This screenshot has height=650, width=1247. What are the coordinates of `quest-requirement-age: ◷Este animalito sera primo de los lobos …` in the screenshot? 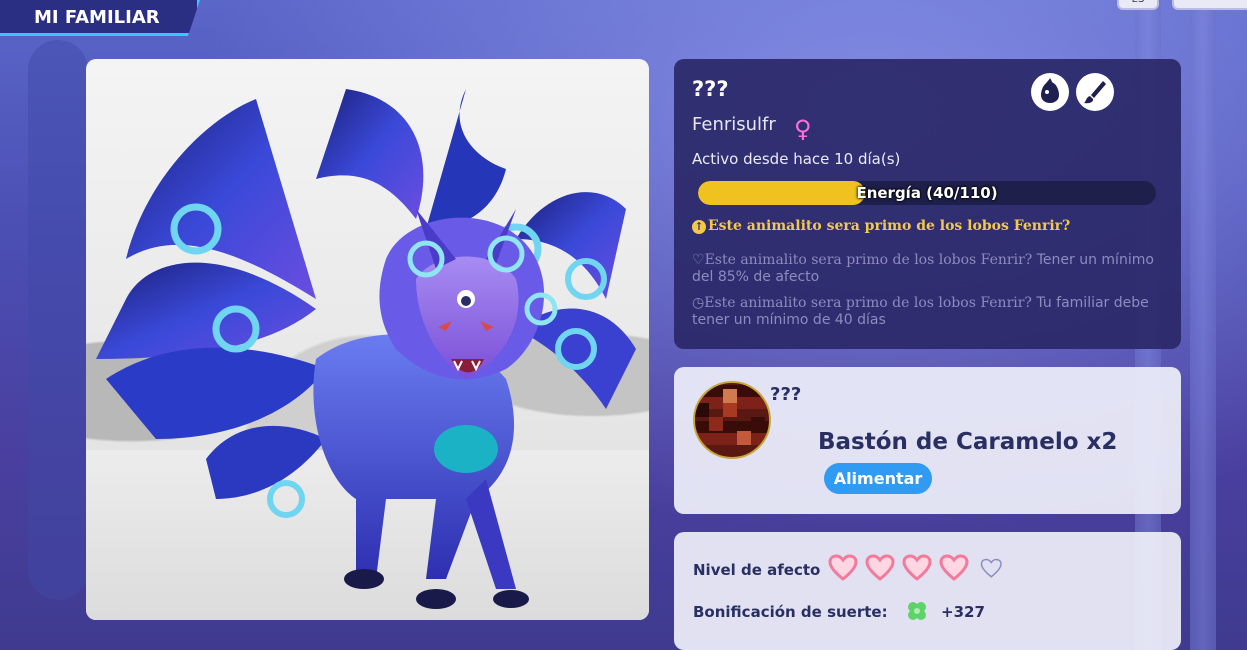 It's located at (927, 312).